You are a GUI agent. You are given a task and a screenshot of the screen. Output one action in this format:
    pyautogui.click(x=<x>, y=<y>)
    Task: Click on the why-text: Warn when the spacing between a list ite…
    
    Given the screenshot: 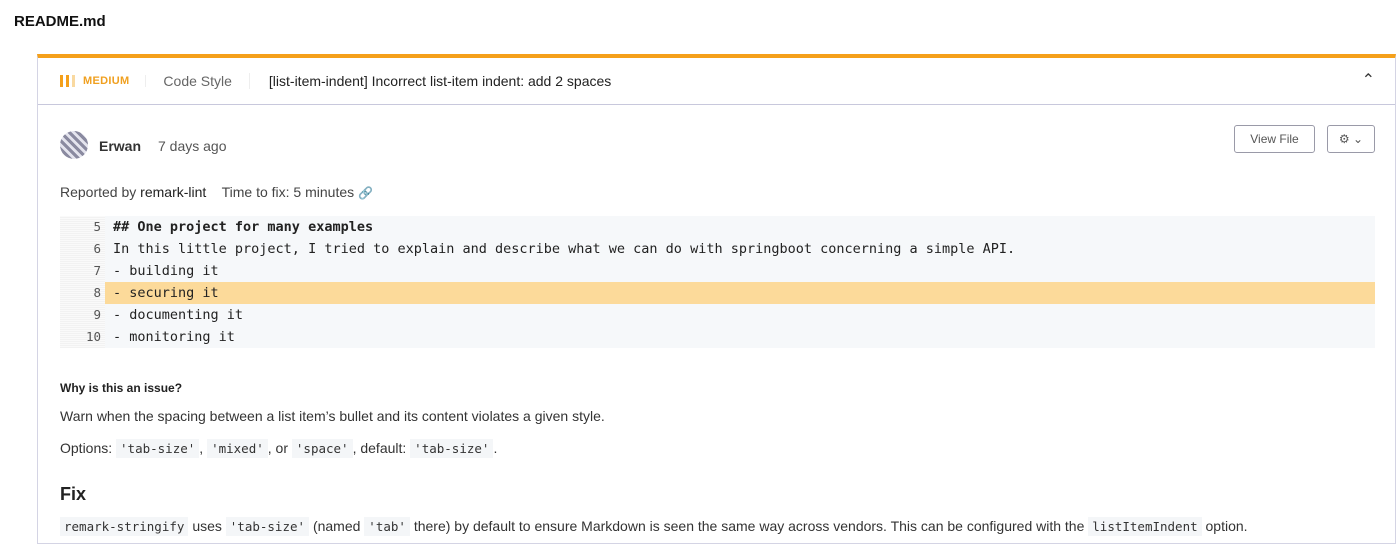 What is the action you would take?
    pyautogui.click(x=332, y=416)
    